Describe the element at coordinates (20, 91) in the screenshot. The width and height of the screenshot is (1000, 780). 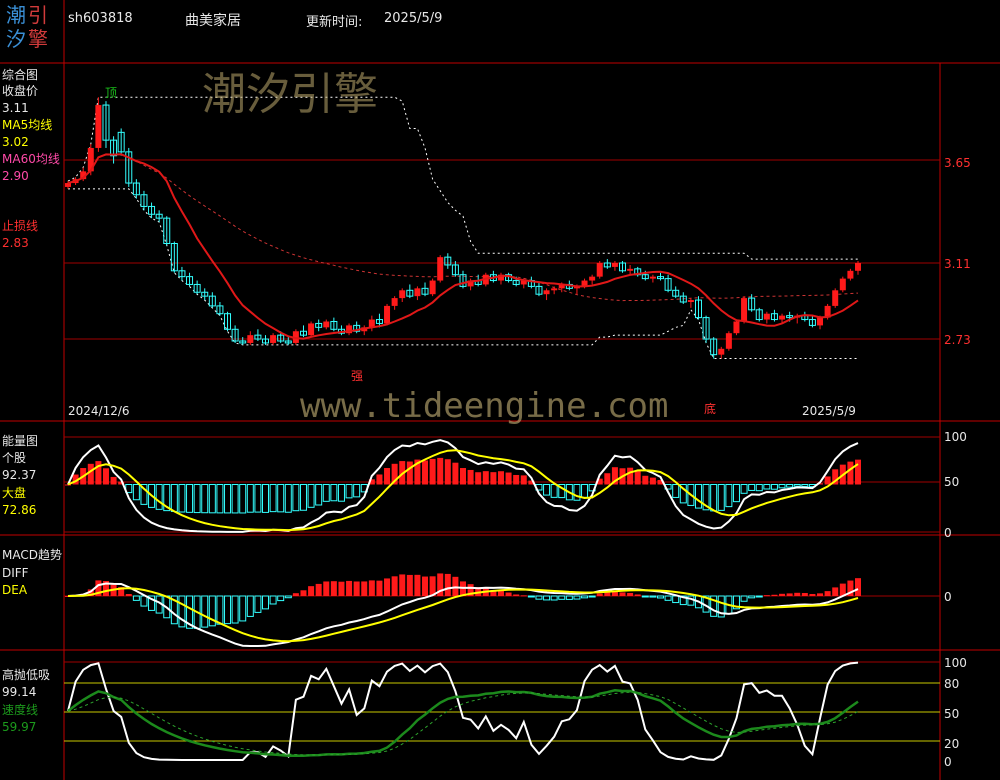
I see `close-label: 收盘价` at that location.